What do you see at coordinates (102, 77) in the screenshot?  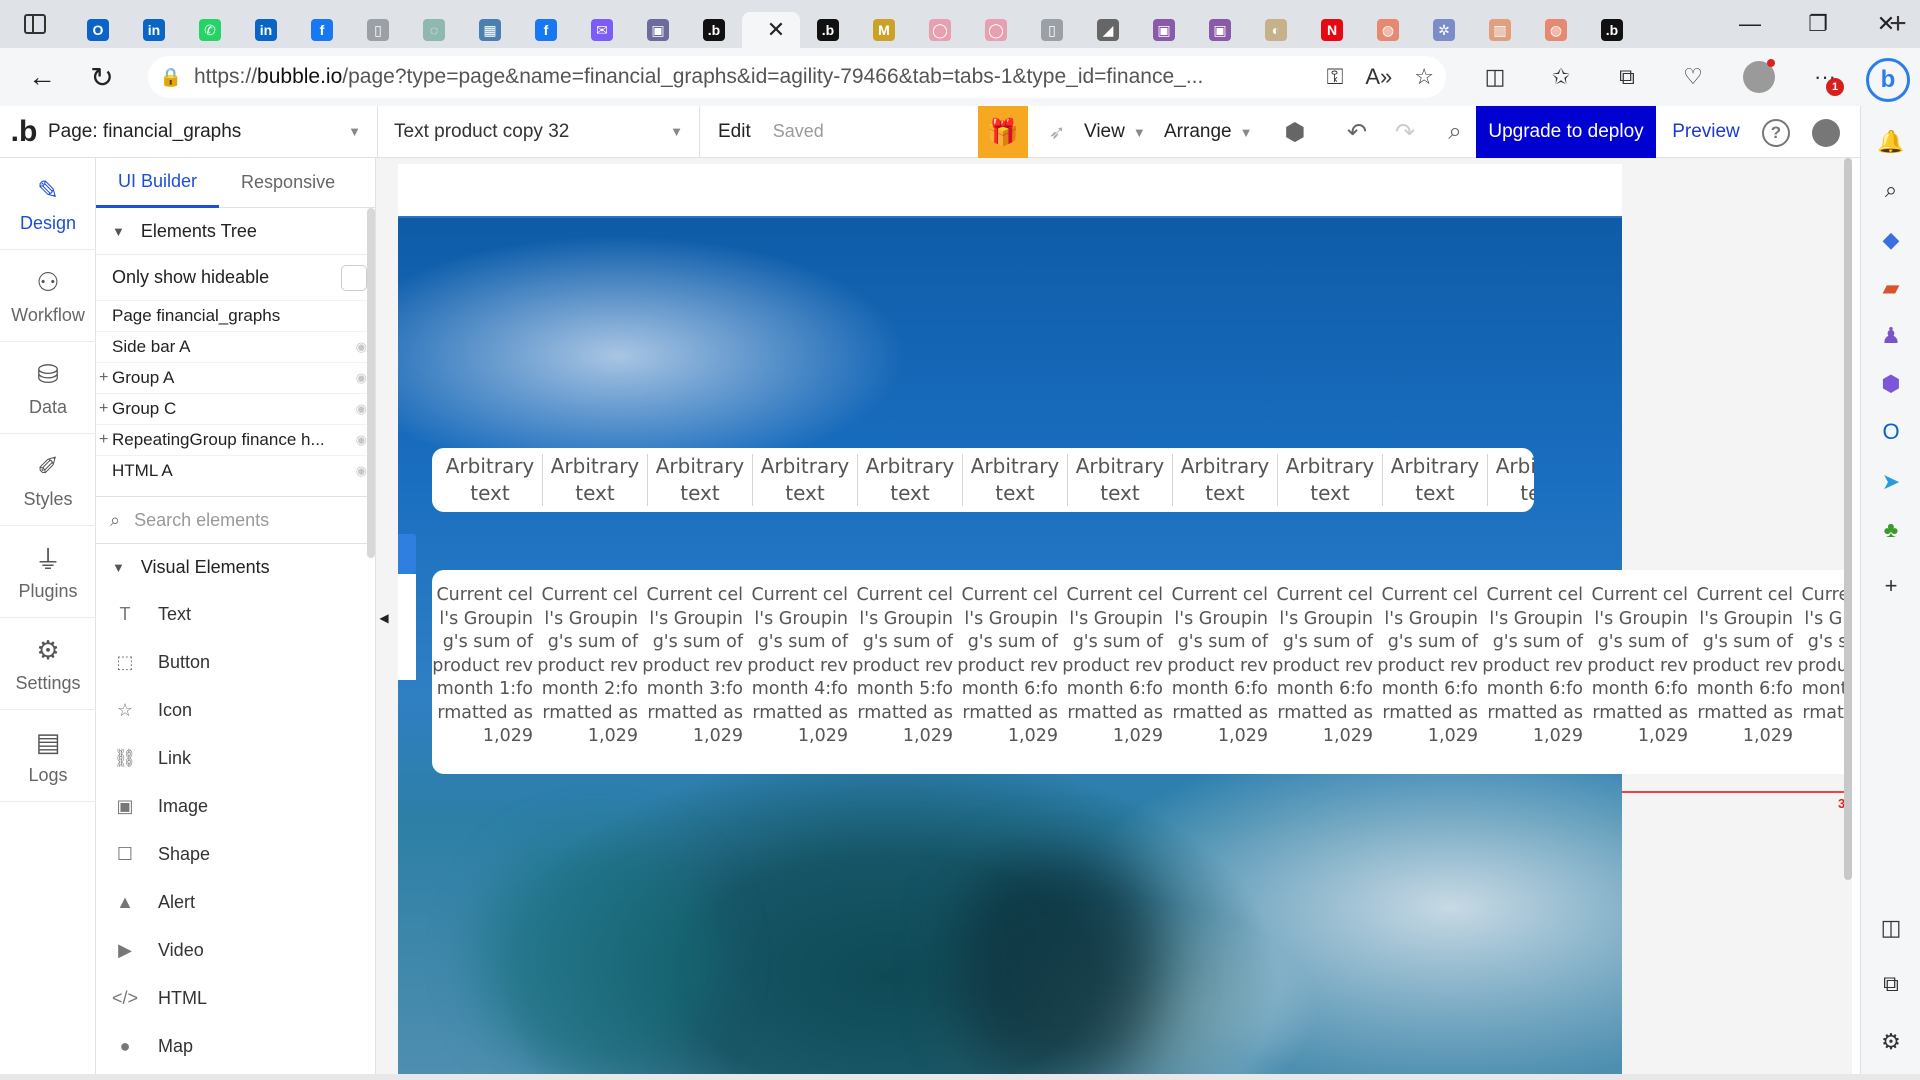 I see `refresh-button: ↻` at bounding box center [102, 77].